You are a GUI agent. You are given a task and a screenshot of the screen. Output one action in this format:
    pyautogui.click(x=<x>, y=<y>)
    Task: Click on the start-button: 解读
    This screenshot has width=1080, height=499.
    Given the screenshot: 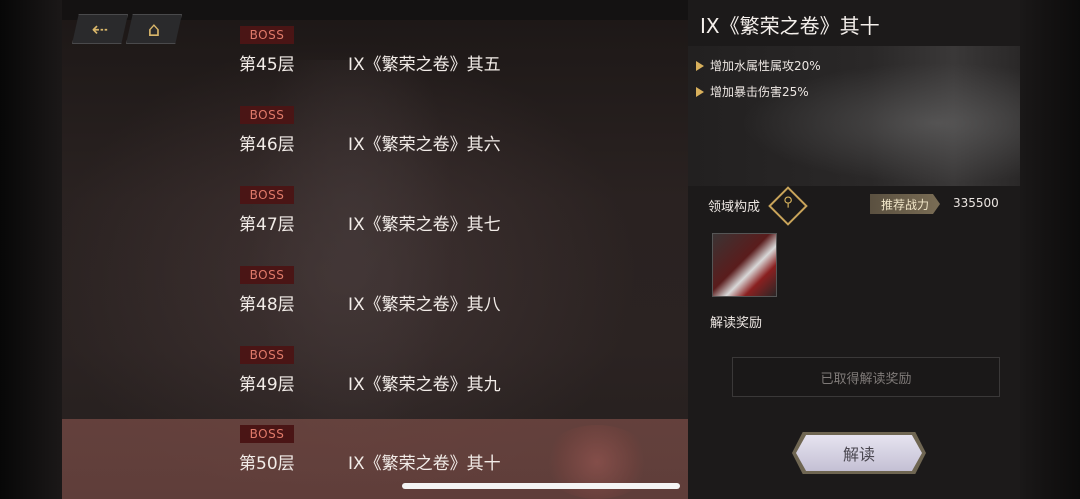 What is the action you would take?
    pyautogui.click(x=859, y=453)
    